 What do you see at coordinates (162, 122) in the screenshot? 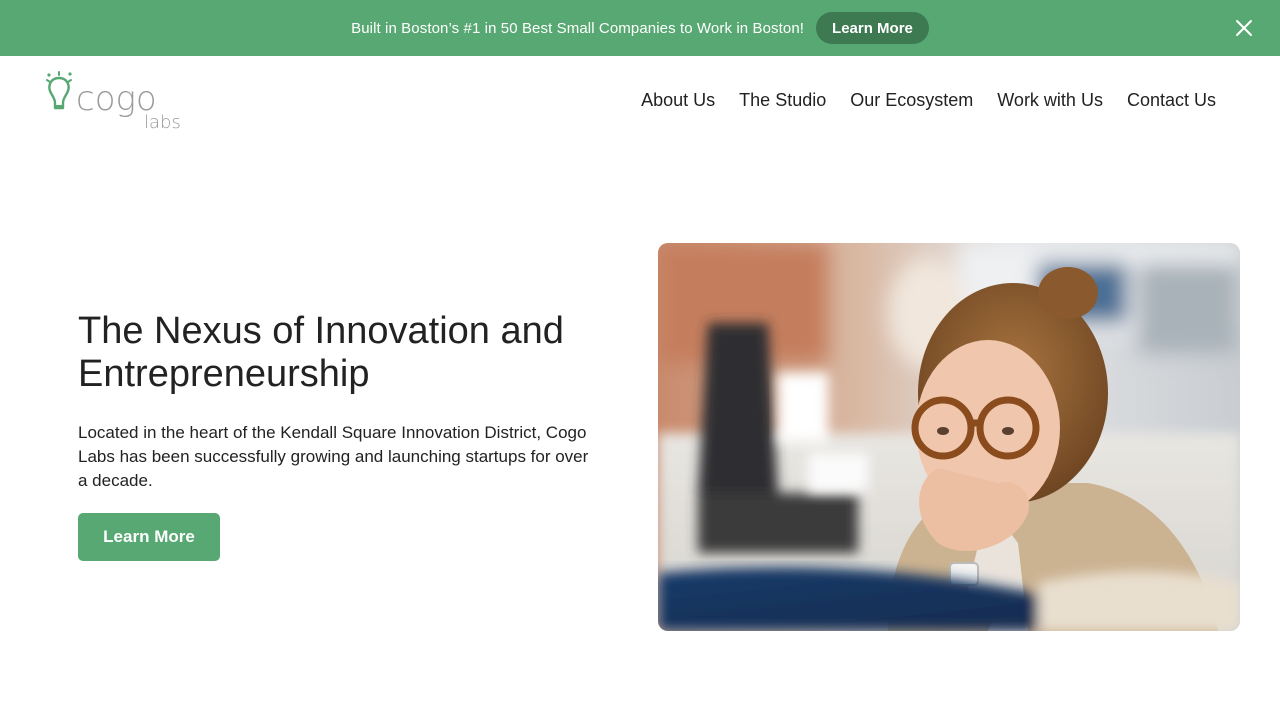
I see `svg-text: labs` at bounding box center [162, 122].